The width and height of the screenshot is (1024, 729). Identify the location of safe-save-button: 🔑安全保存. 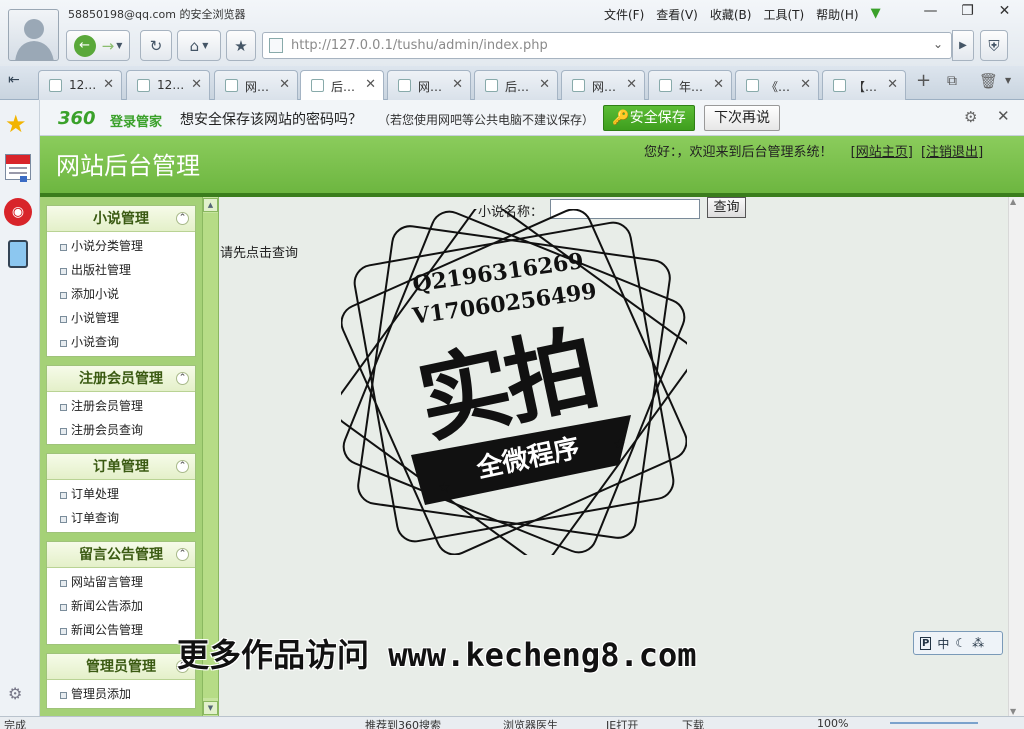
(649, 118).